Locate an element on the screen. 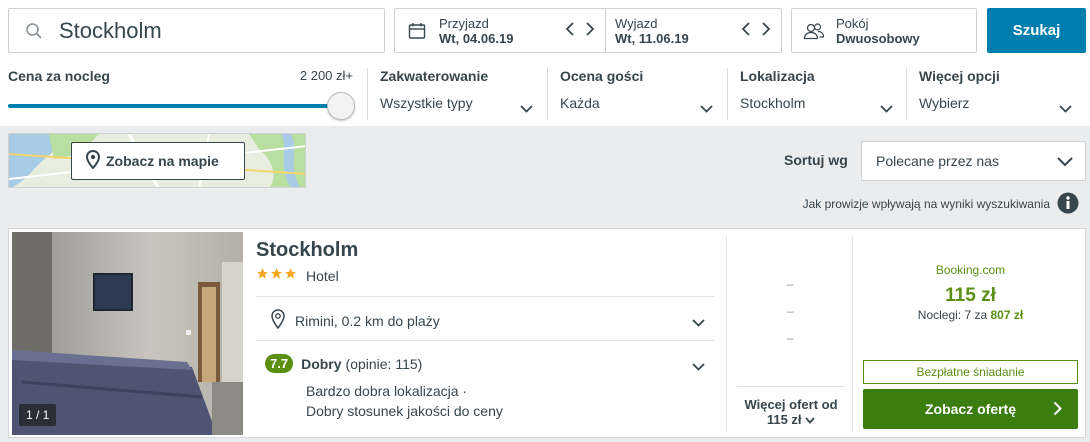 Image resolution: width=1090 pixels, height=442 pixels. highlight-location: Bardzo dobra lokalizacja is located at coordinates (382, 391).